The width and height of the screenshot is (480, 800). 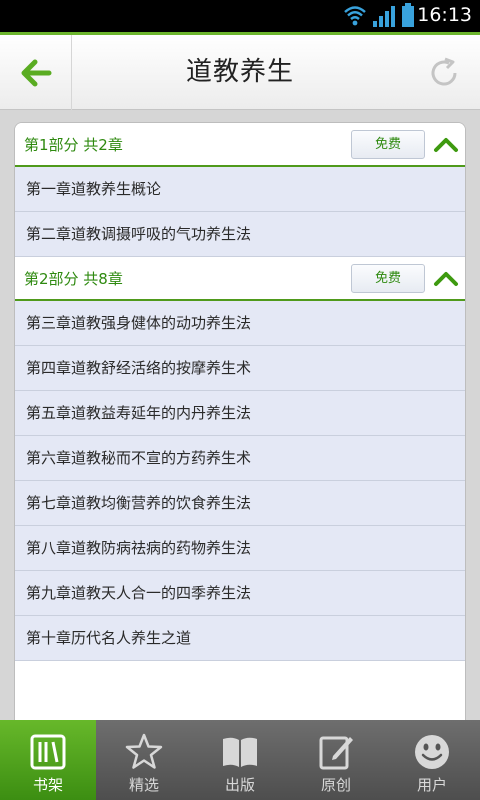 What do you see at coordinates (240, 593) in the screenshot?
I see `chapter-item: 第九章道教天人合一的四季养生法` at bounding box center [240, 593].